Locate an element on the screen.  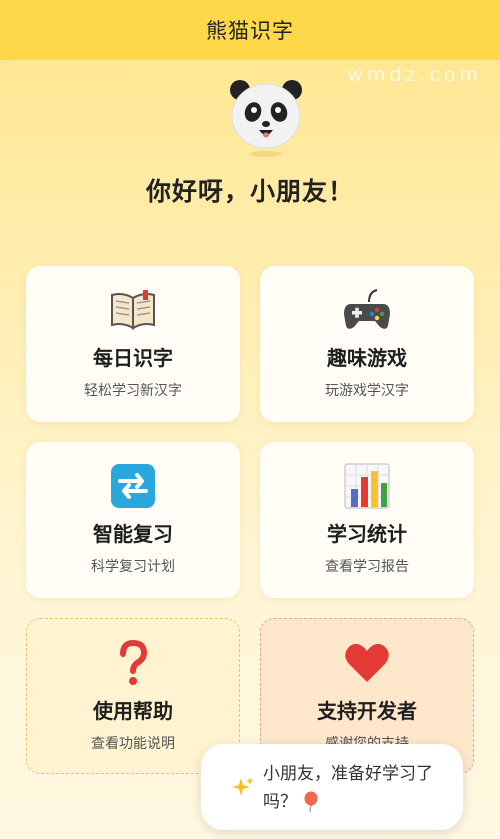
card-title: 每日识字 is located at coordinates (133, 358).